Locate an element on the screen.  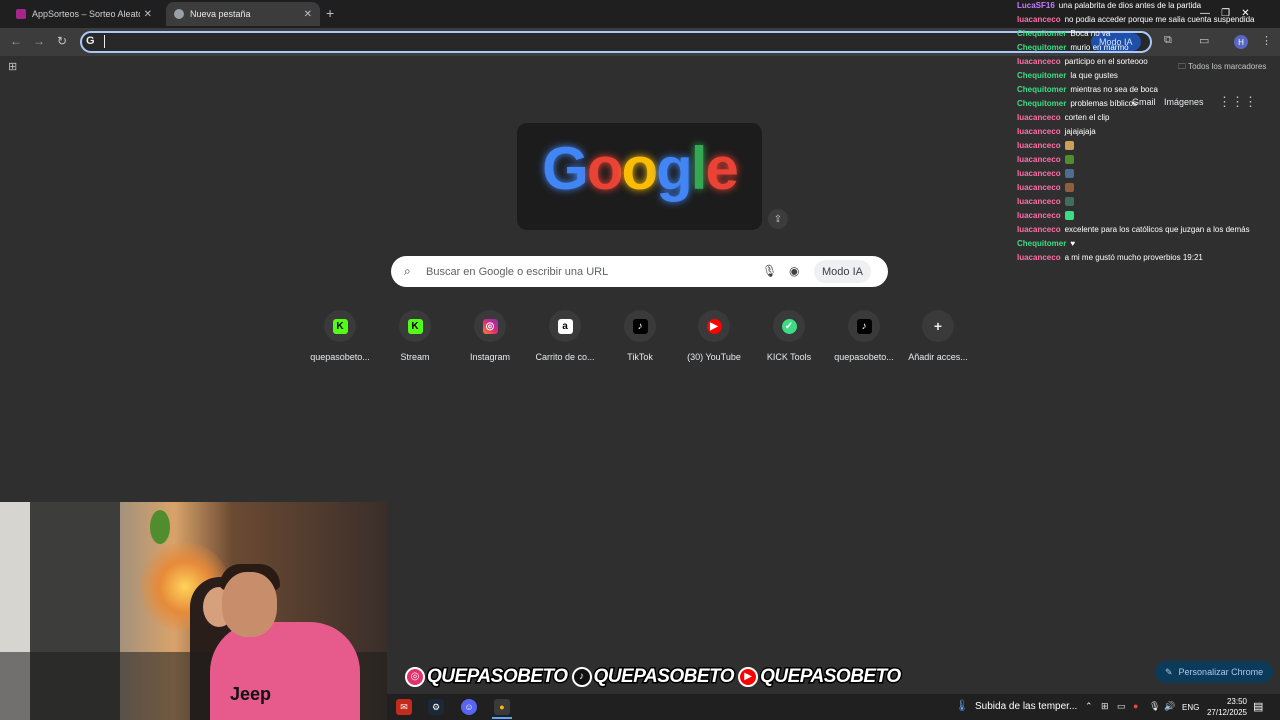
google-lens-icon: ◉ is located at coordinates (794, 271).